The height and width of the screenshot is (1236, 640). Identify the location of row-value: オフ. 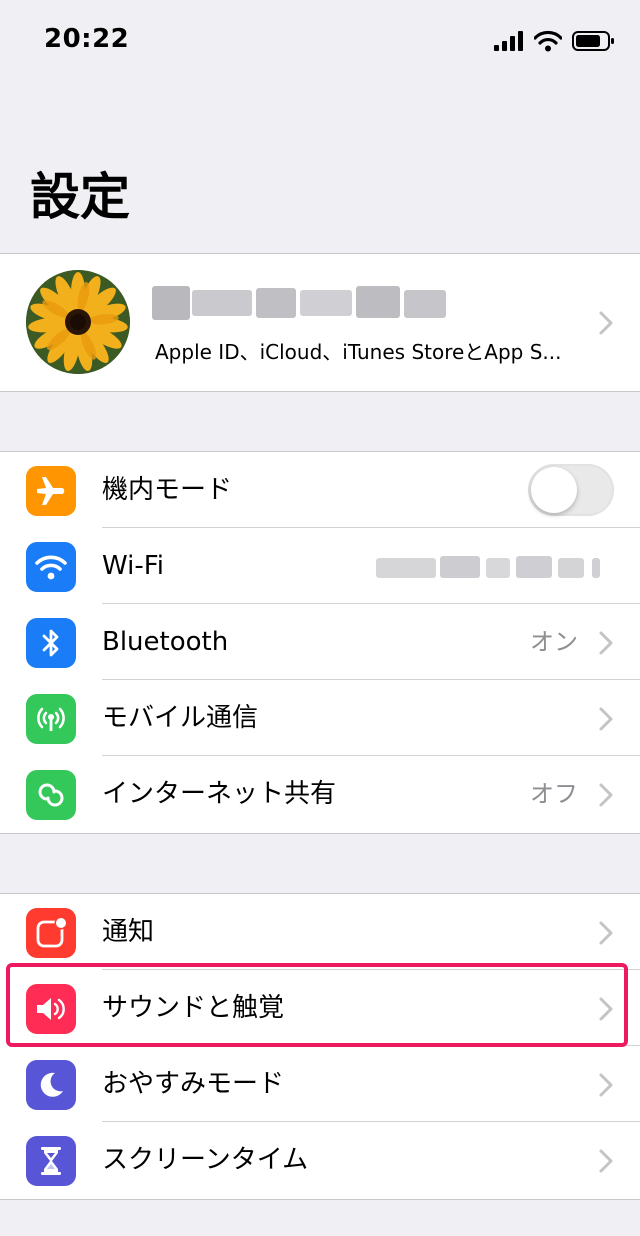
(554, 794).